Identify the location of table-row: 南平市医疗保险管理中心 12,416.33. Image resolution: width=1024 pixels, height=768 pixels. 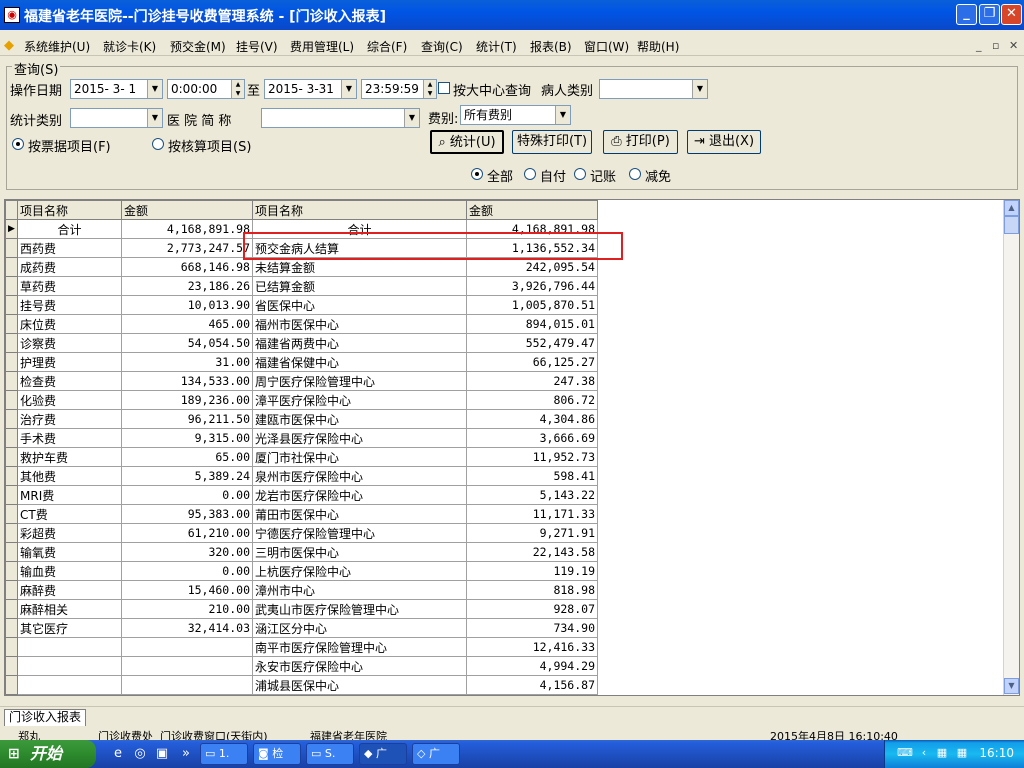
(301, 647).